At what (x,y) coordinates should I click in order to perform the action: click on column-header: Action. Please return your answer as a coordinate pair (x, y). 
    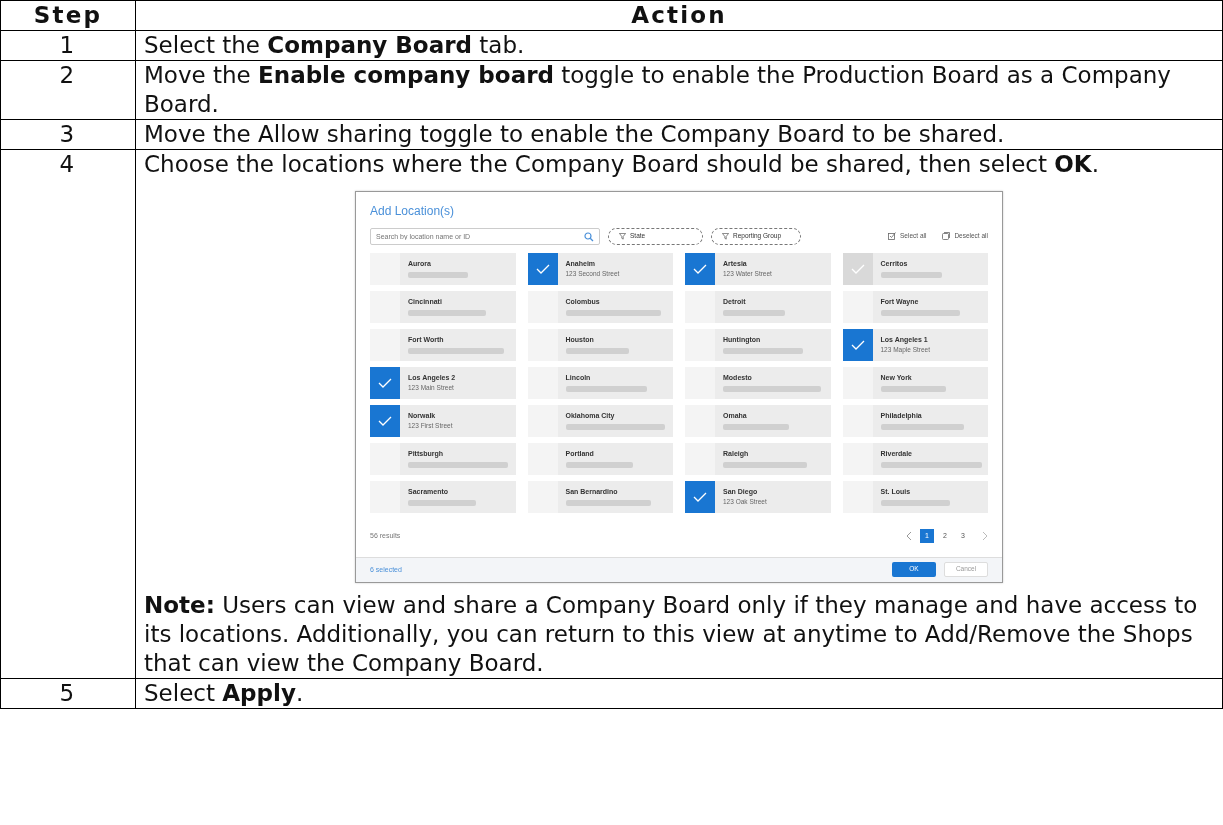
    Looking at the image, I should click on (679, 15).